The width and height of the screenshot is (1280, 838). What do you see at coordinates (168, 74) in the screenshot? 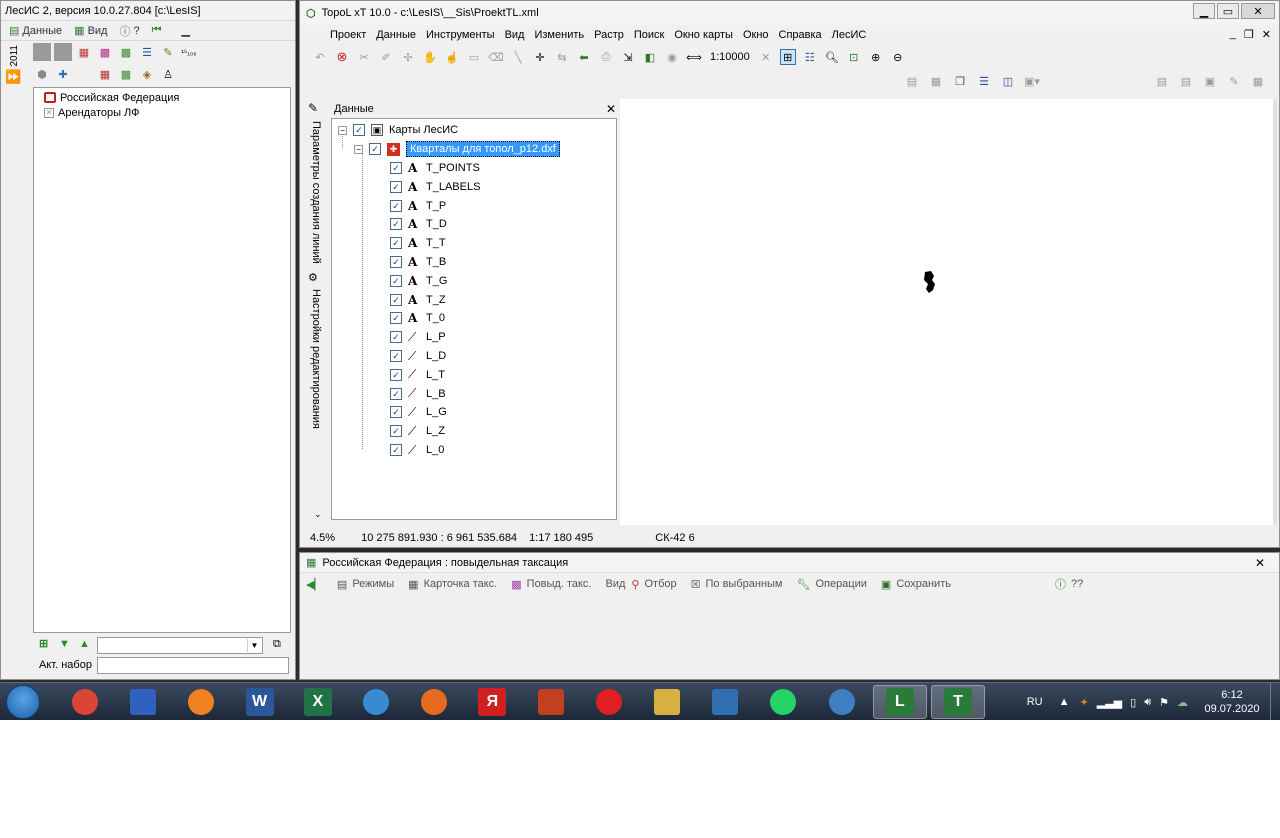
I see `filter-person-icon: ♙` at bounding box center [168, 74].